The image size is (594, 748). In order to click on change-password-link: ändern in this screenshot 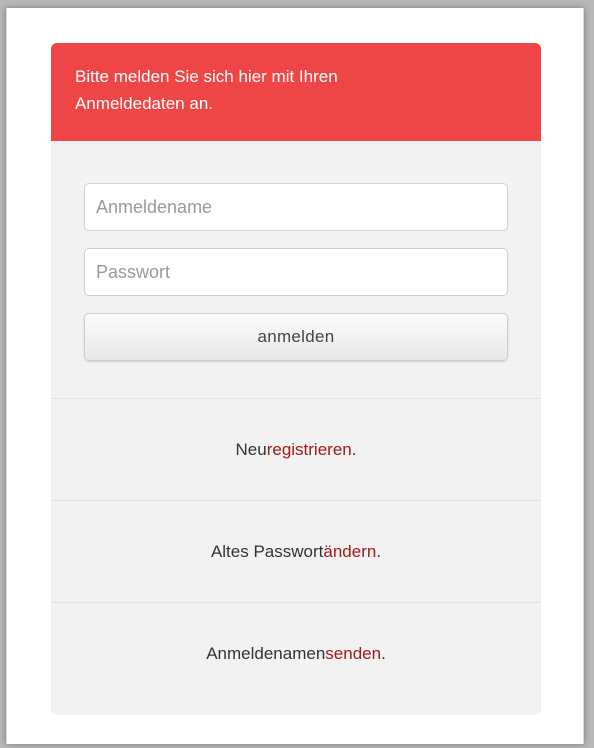, I will do `click(349, 552)`.